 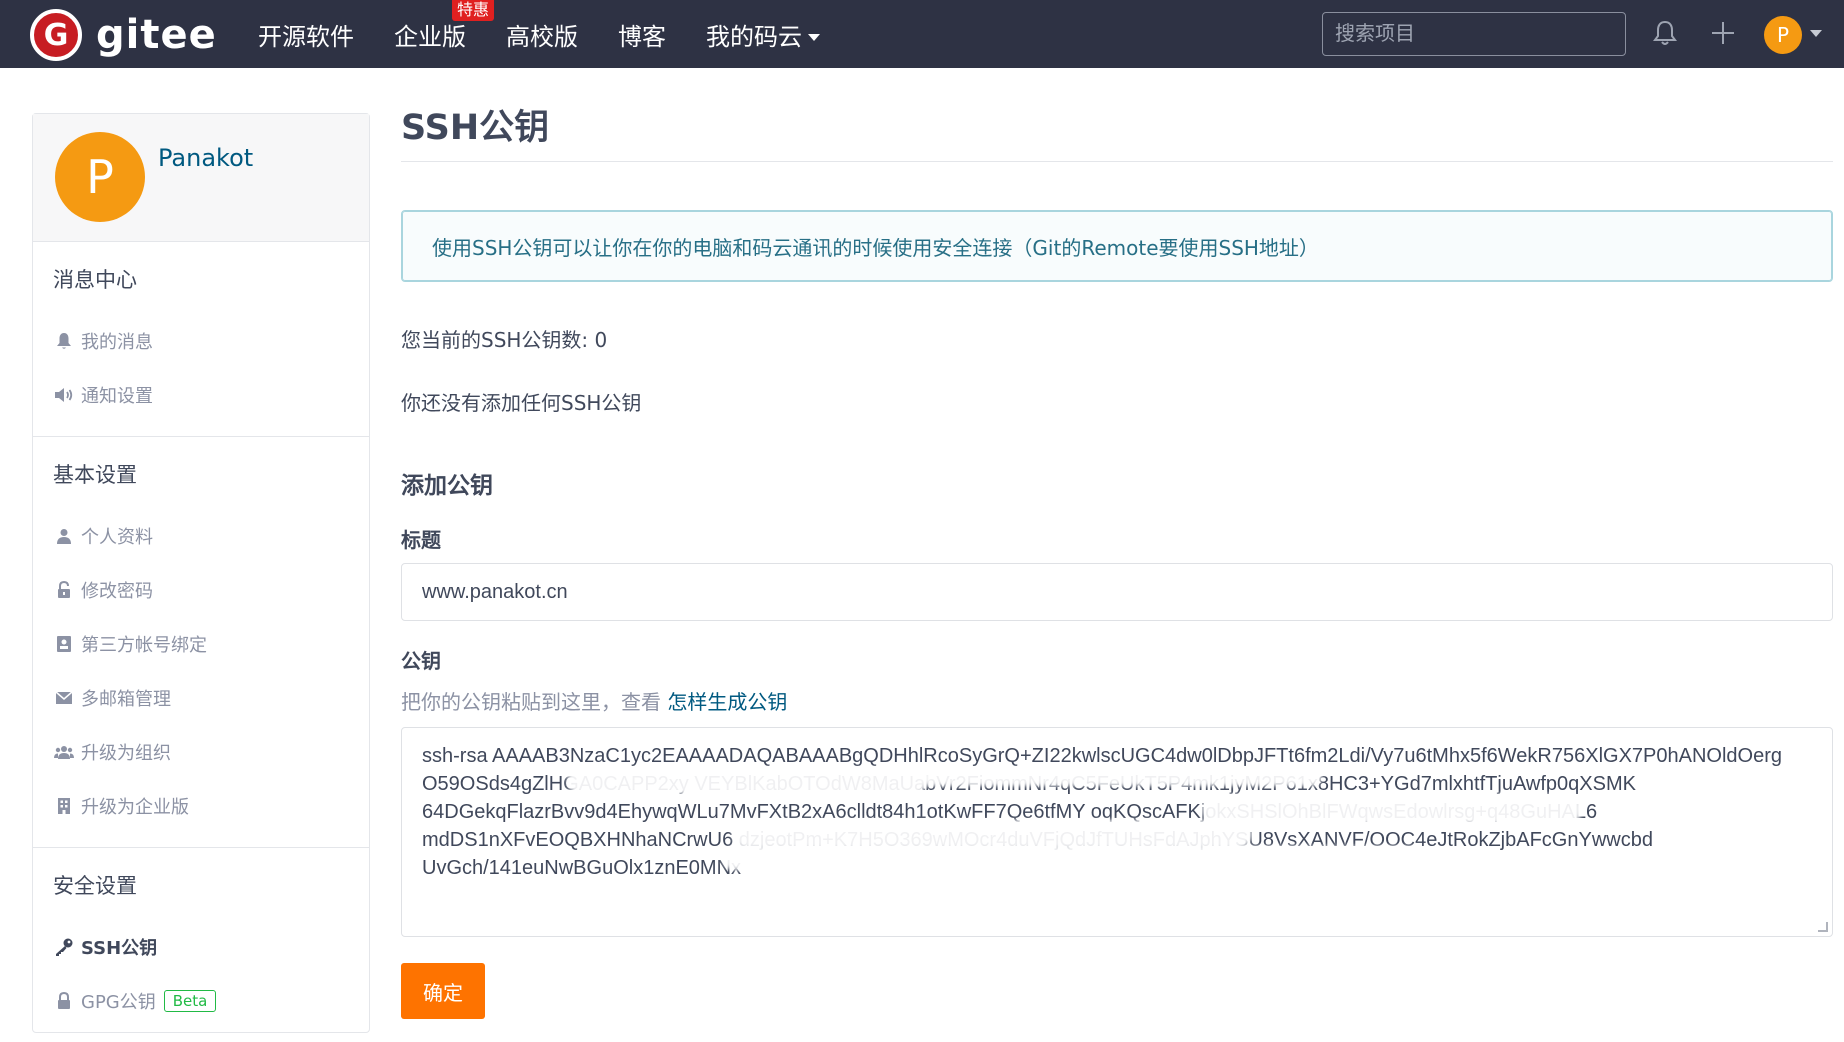 What do you see at coordinates (64, 536) in the screenshot?
I see `user-icon` at bounding box center [64, 536].